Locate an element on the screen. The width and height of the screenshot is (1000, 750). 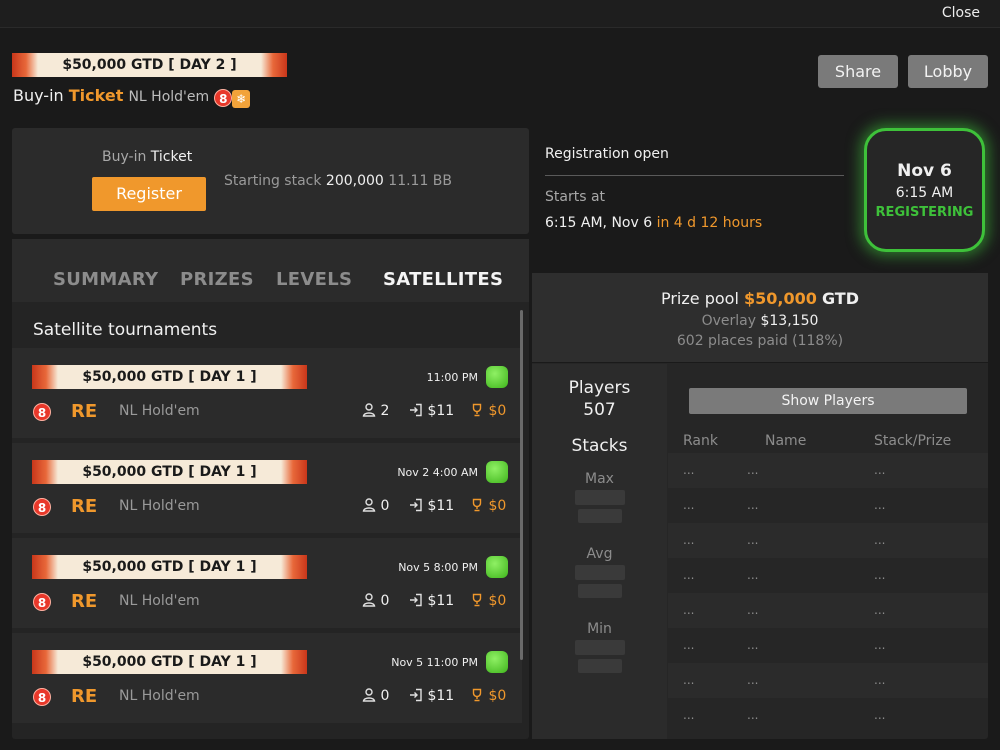
overlay: Overlay $13,150 is located at coordinates (760, 321).